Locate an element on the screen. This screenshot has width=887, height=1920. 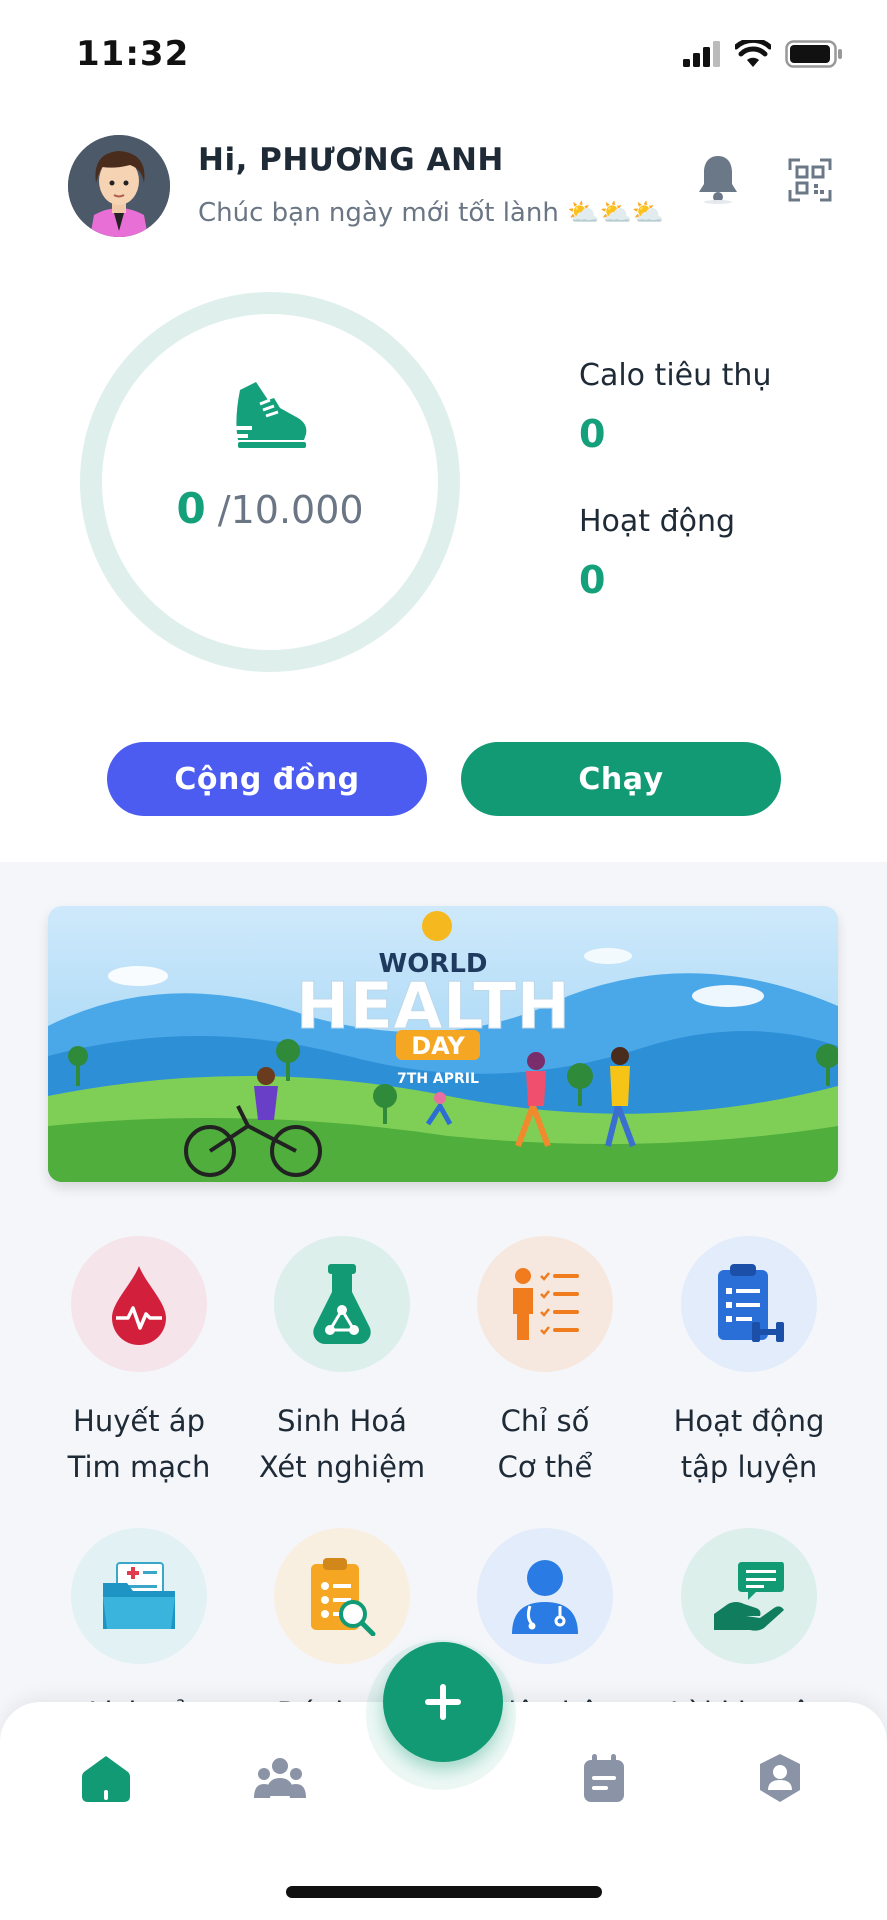
clipboard-workout-icon is located at coordinates (751, 1303).